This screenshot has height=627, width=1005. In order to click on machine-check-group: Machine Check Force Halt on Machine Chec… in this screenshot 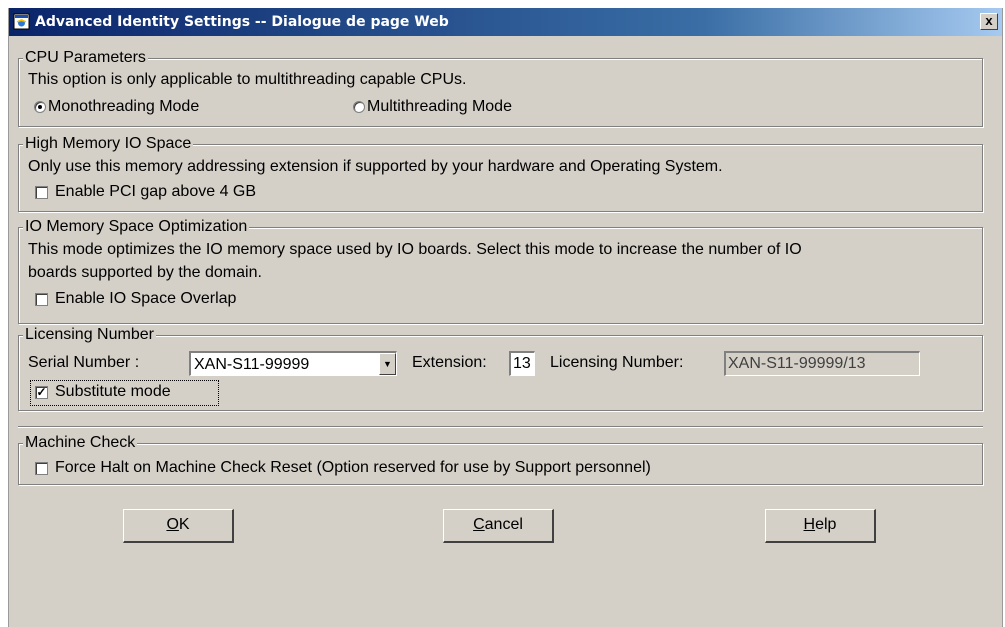, I will do `click(500, 459)`.